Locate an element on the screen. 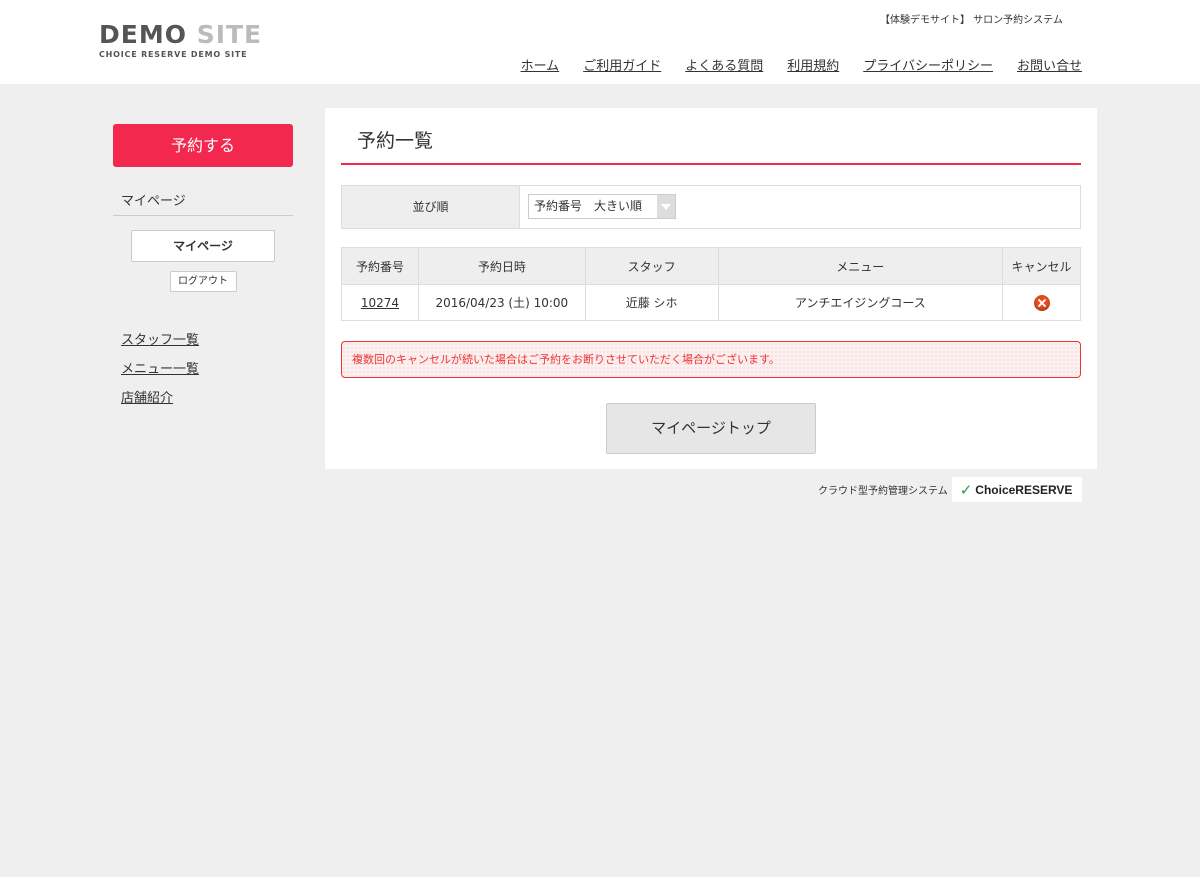  mypage-button: マイページ is located at coordinates (203, 246).